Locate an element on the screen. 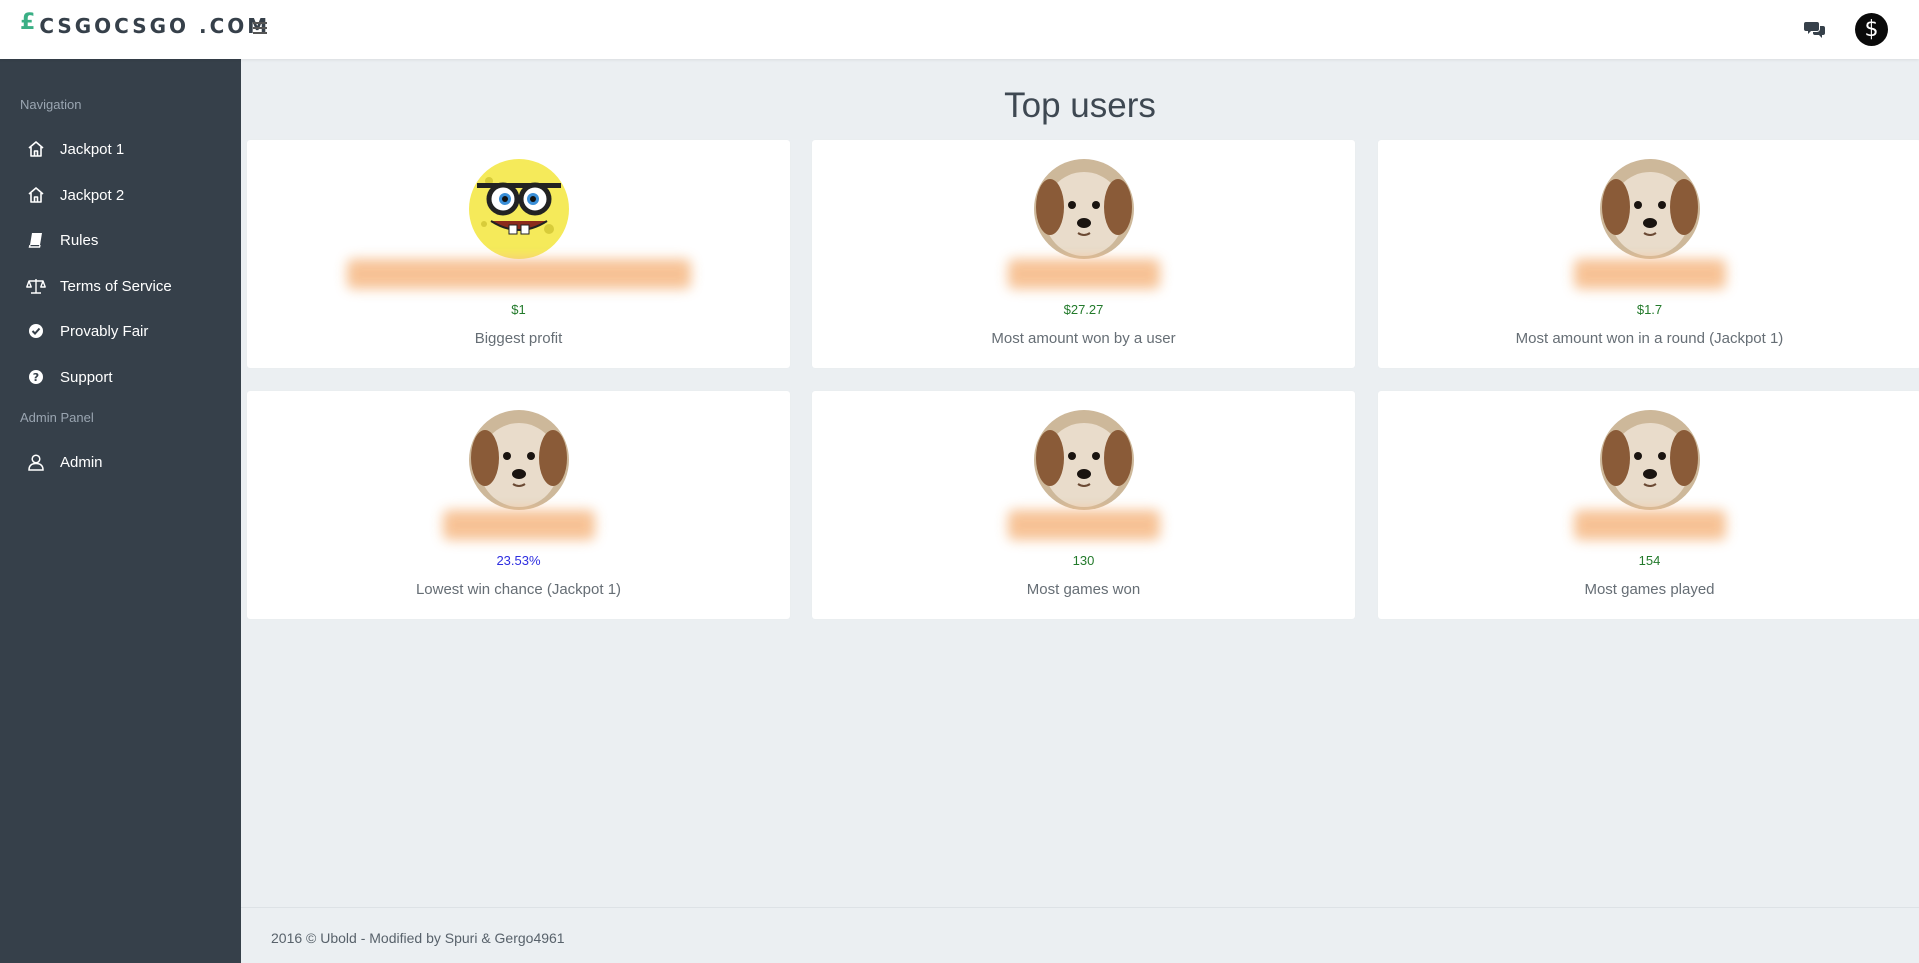 The height and width of the screenshot is (963, 1919). chat-icon is located at coordinates (1815, 29).